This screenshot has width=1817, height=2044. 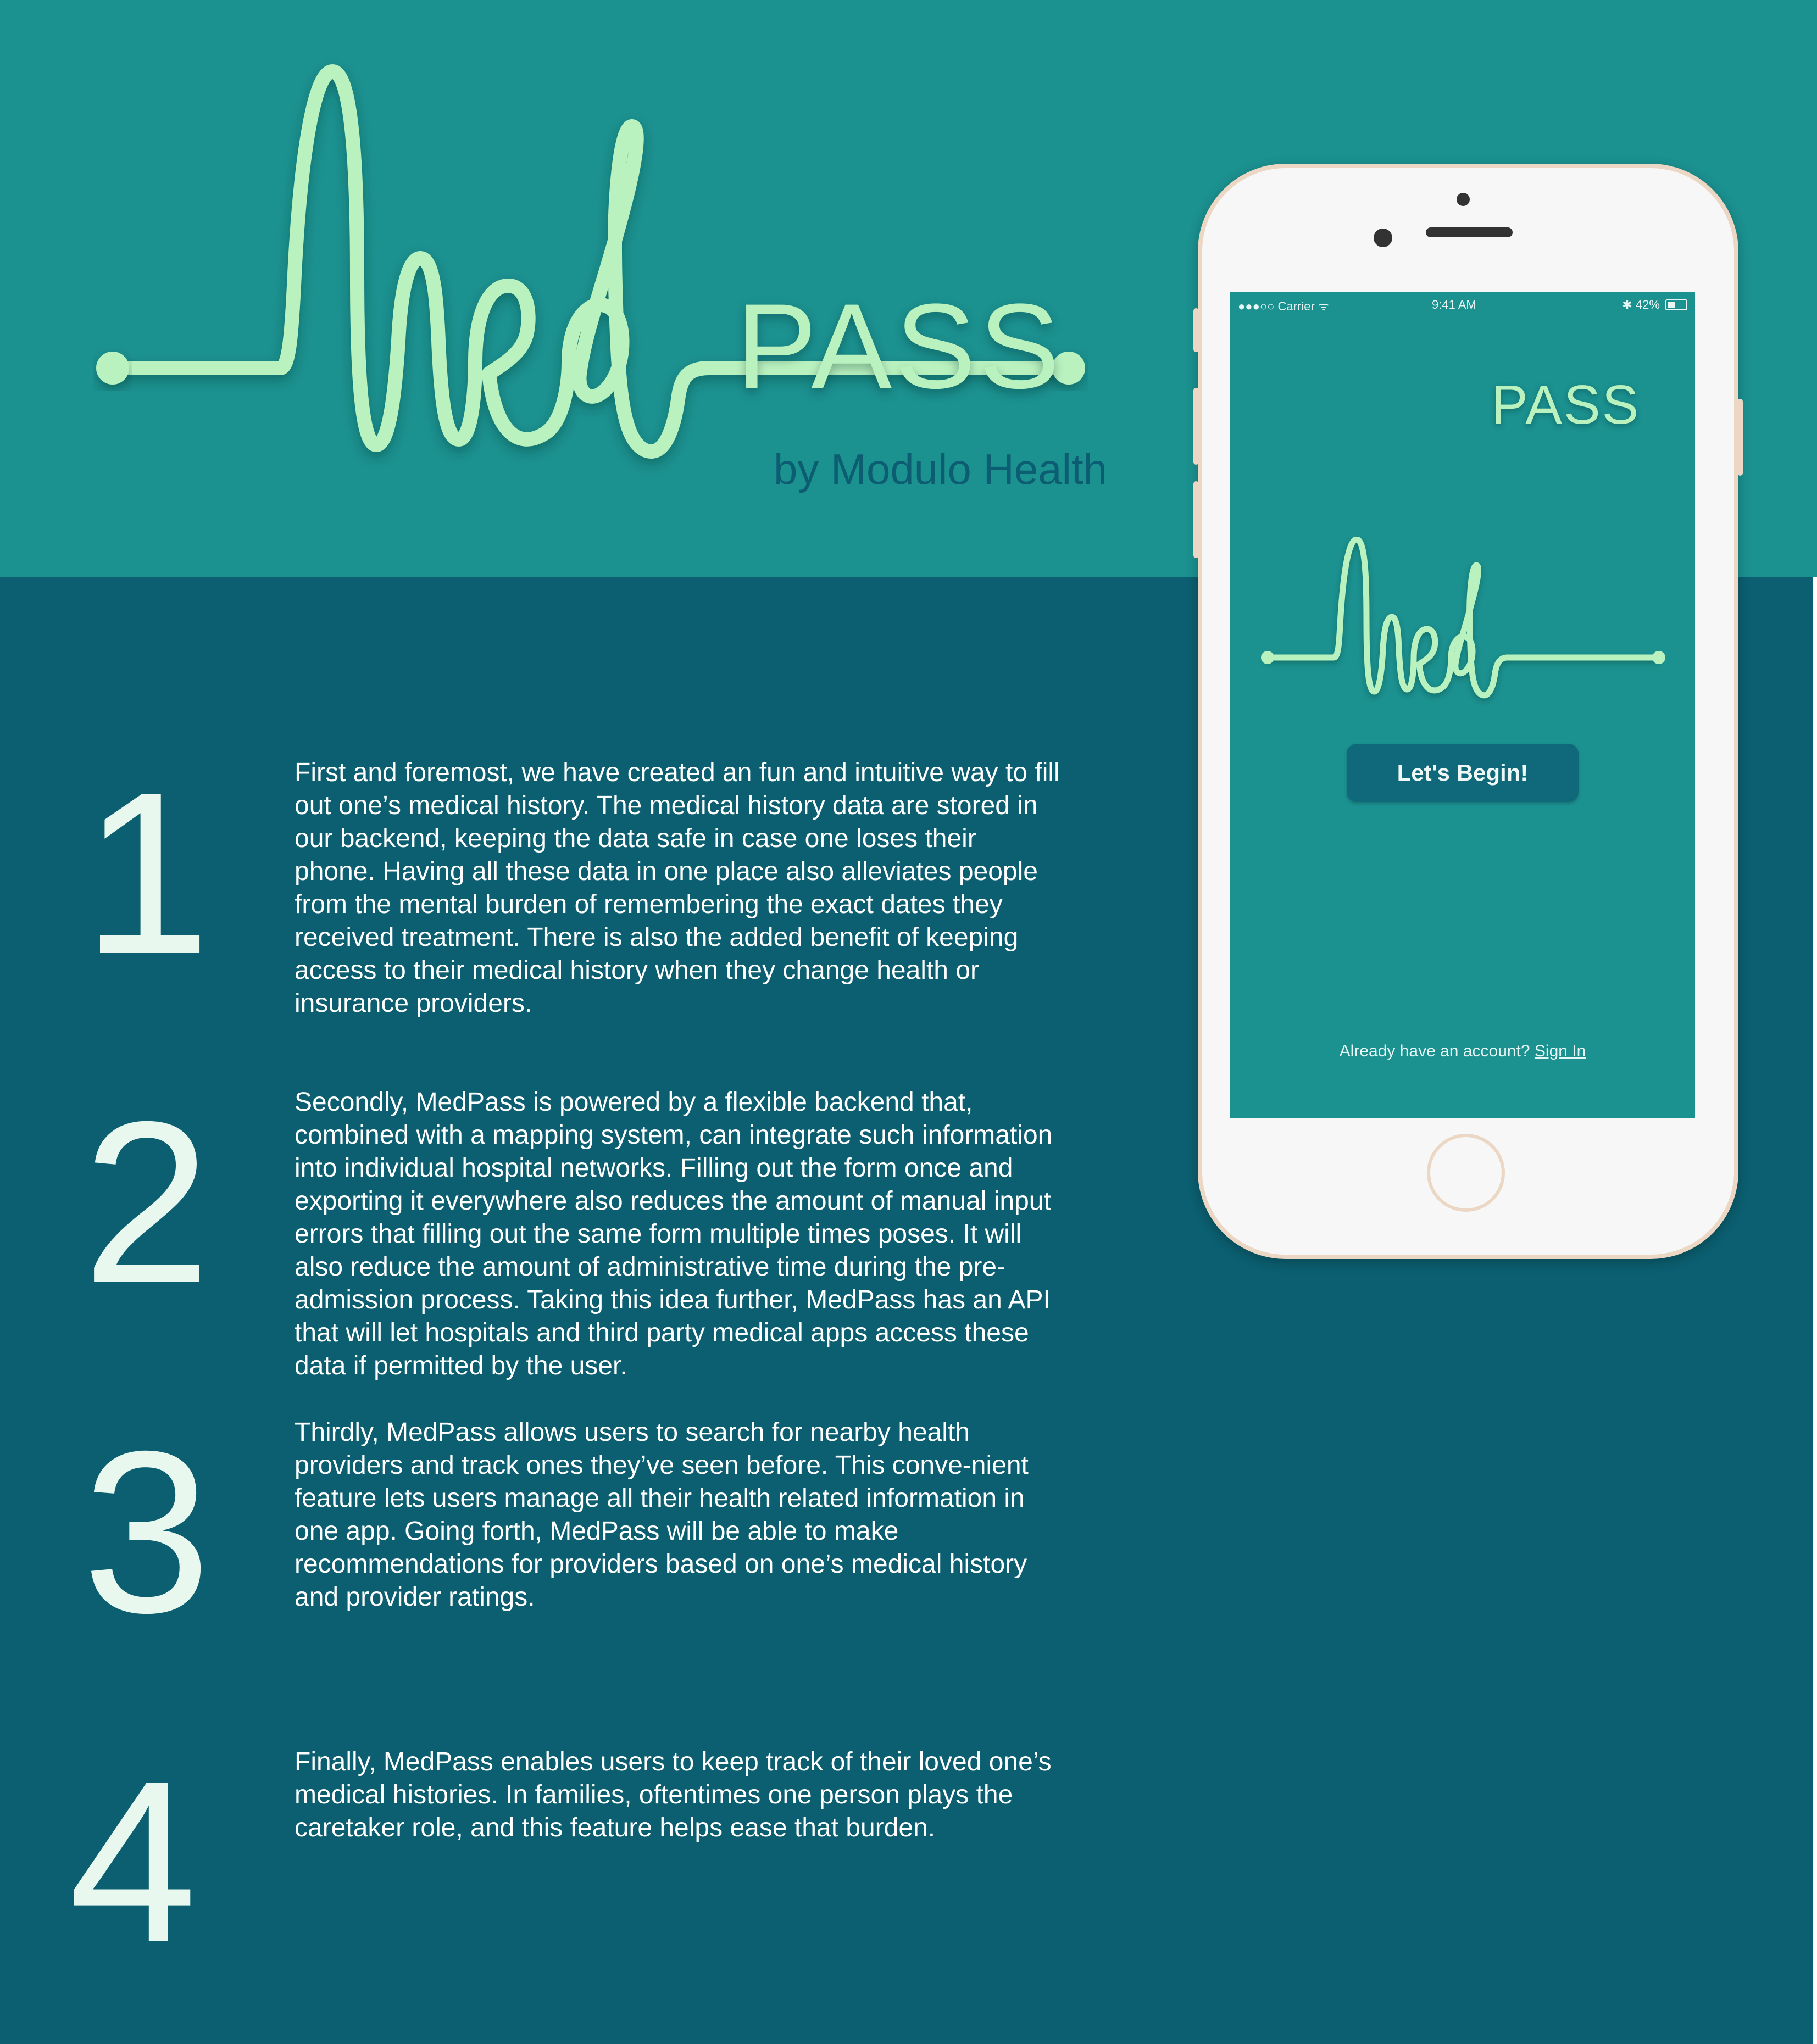 What do you see at coordinates (590, 261) in the screenshot?
I see `heartbeat-logo-icon` at bounding box center [590, 261].